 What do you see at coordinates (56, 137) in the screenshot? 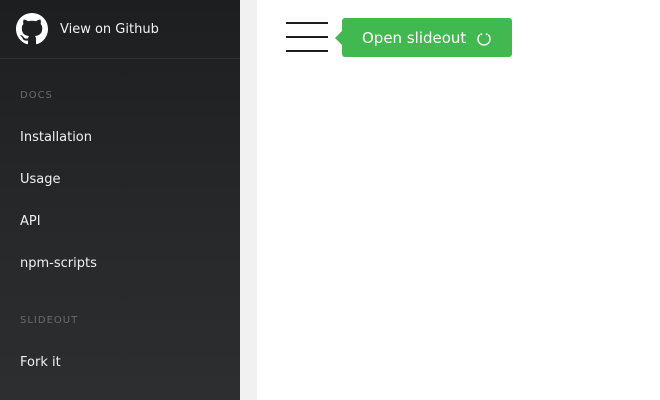
I see `nav-item-installation: Installation` at bounding box center [56, 137].